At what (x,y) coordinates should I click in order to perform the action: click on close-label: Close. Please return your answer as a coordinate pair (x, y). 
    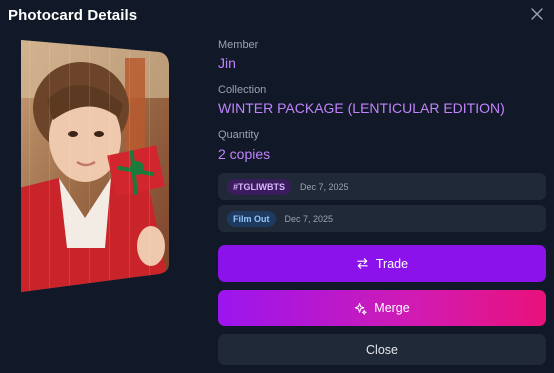
    Looking at the image, I should click on (382, 349).